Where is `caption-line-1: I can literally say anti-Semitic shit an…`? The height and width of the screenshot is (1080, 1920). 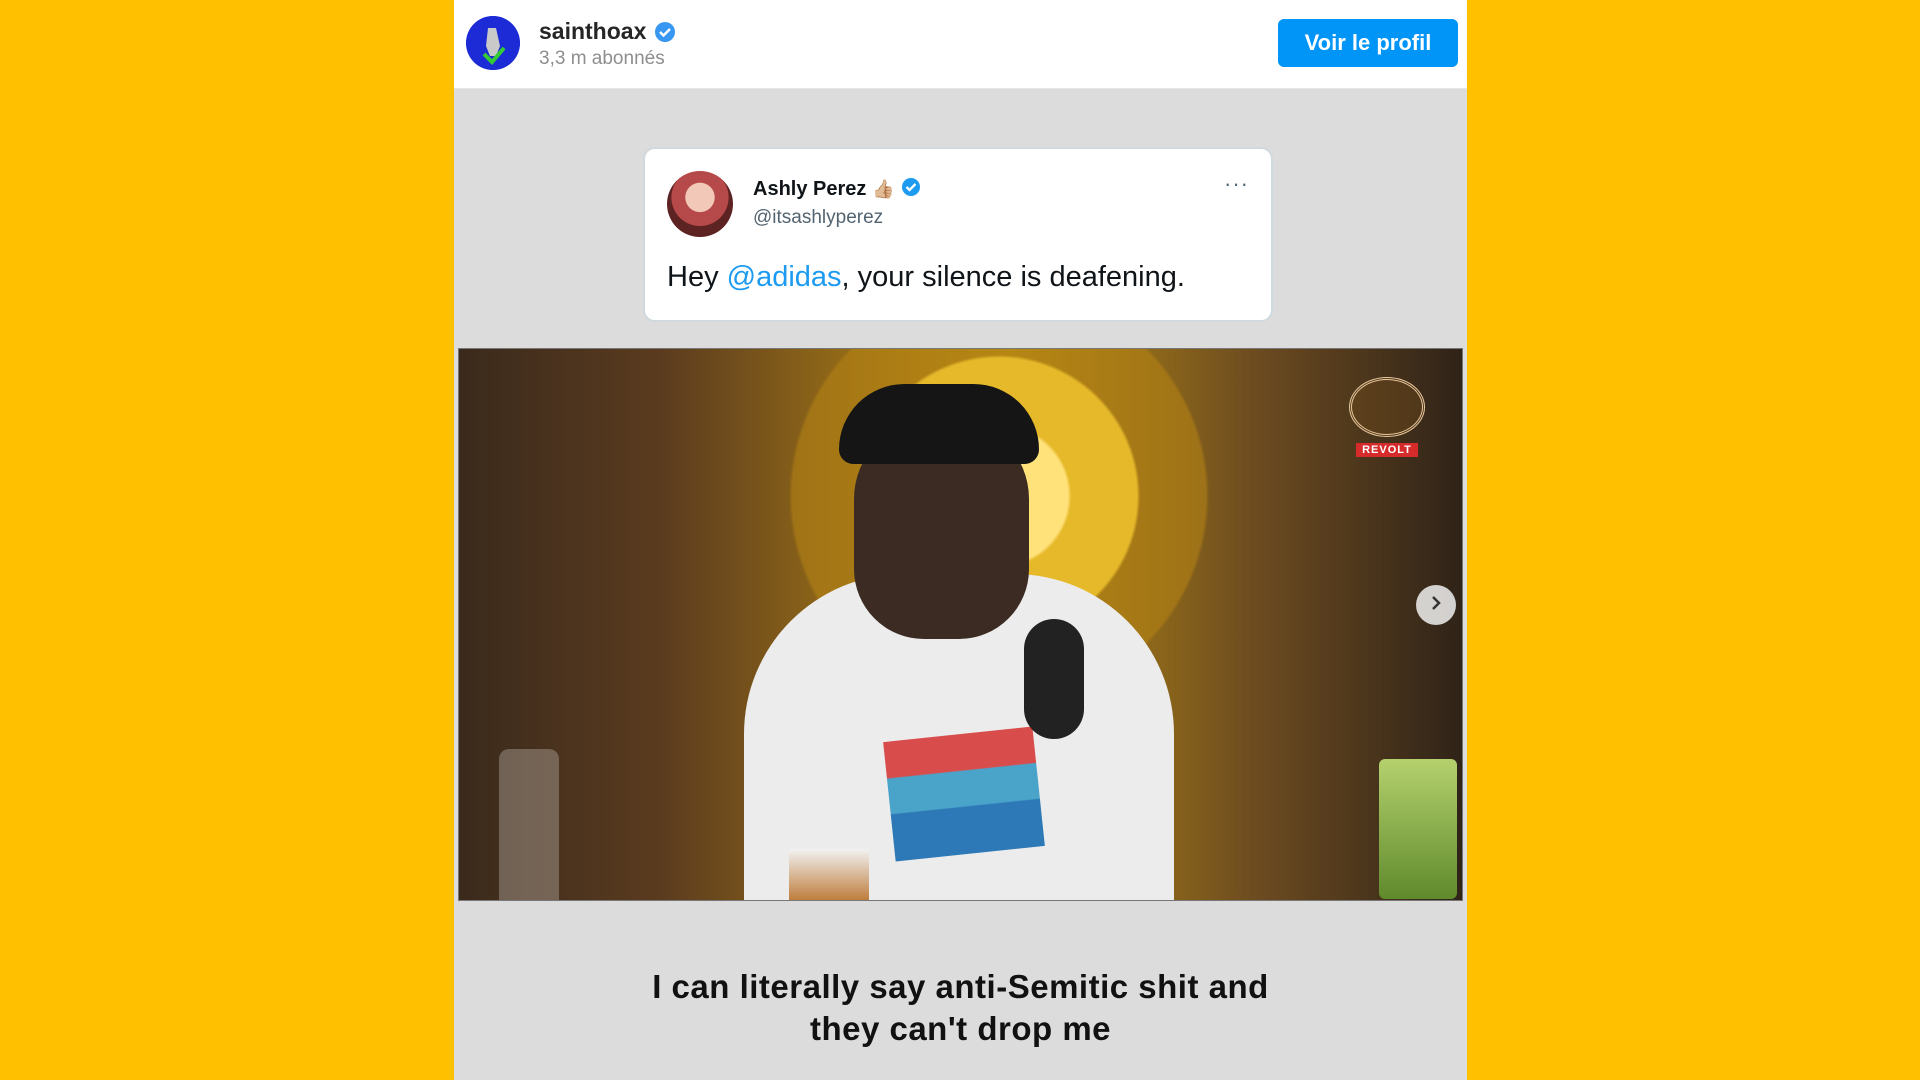 caption-line-1: I can literally say anti-Semitic shit an… is located at coordinates (960, 986).